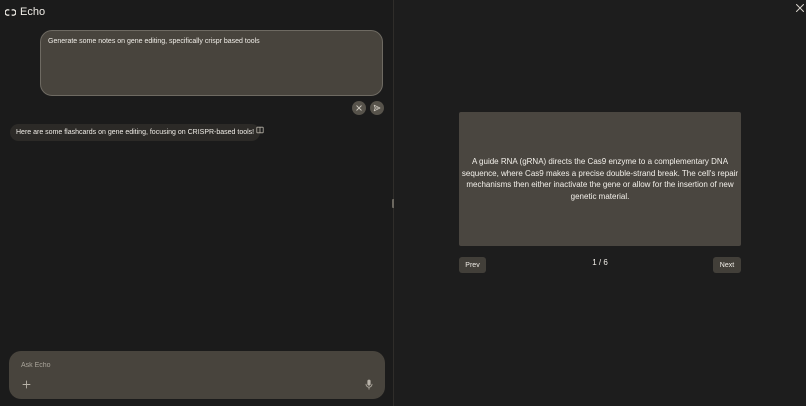  Describe the element at coordinates (197, 375) in the screenshot. I see `composer` at that location.